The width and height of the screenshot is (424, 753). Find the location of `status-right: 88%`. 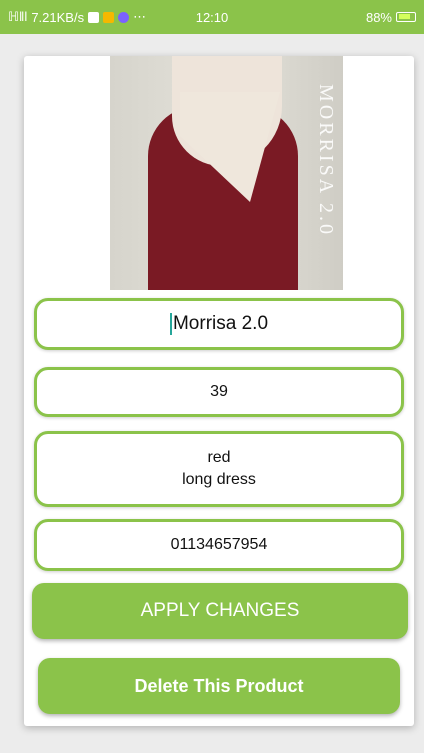

status-right: 88% is located at coordinates (391, 17).